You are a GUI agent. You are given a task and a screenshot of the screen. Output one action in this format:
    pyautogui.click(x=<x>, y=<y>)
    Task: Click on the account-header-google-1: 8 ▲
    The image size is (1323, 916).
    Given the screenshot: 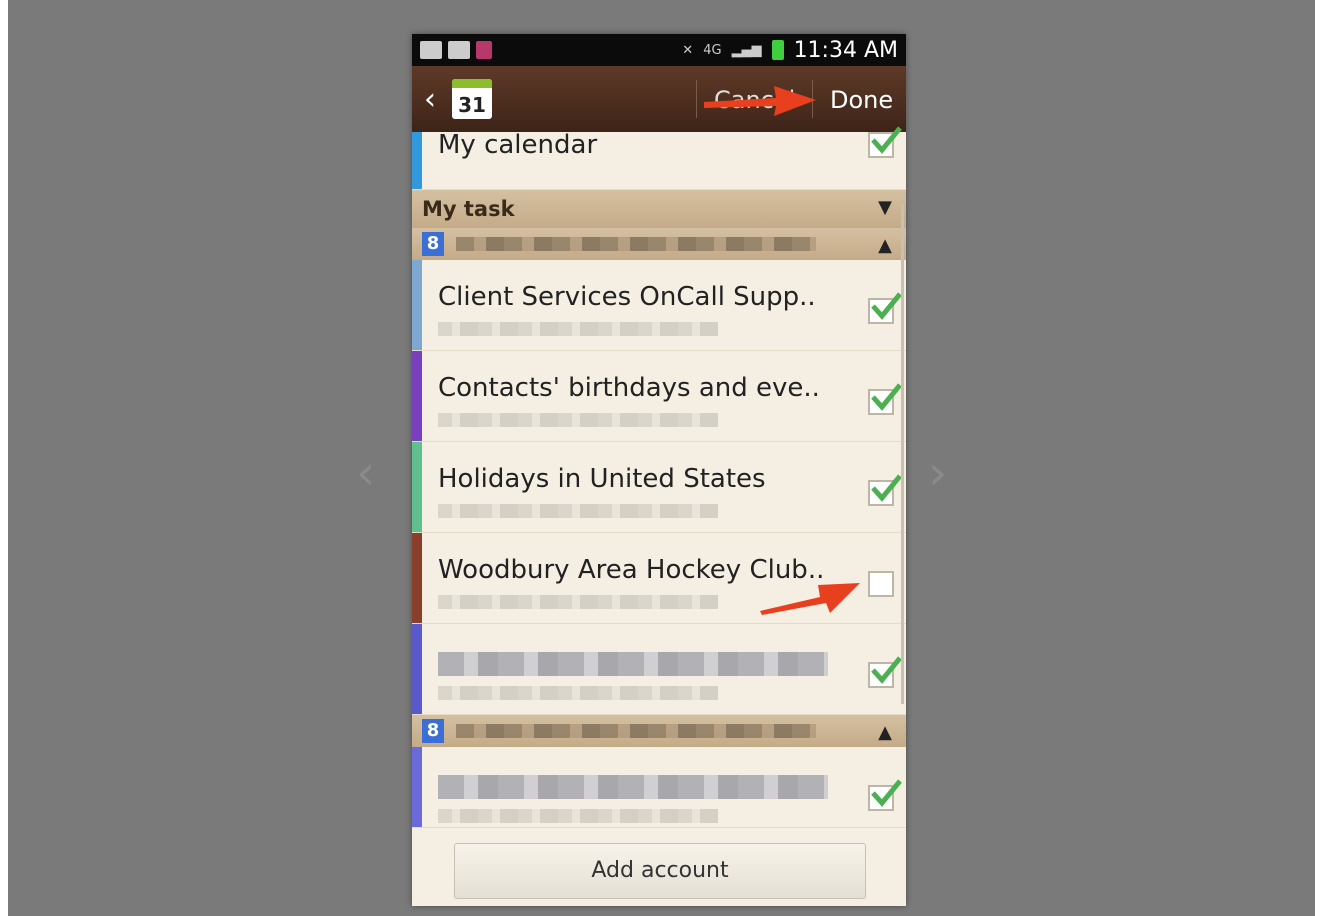 What is the action you would take?
    pyautogui.click(x=659, y=244)
    